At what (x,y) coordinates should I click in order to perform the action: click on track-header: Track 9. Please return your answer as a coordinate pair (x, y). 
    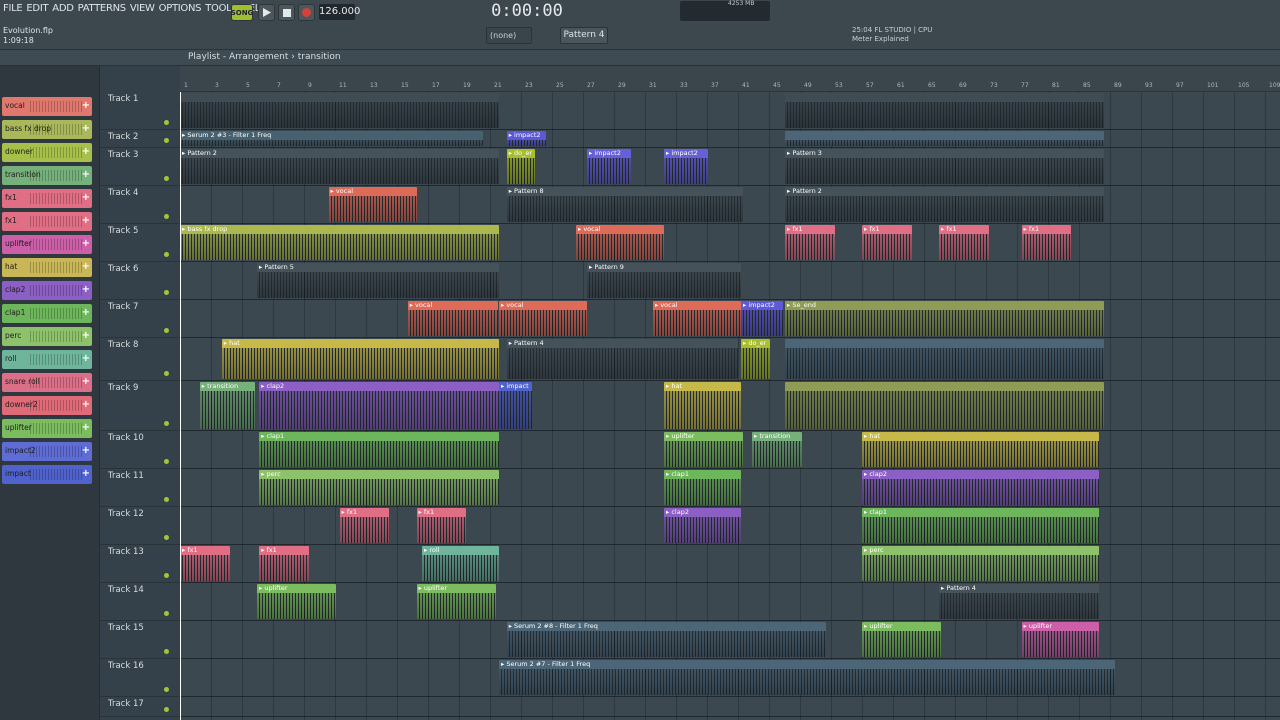
    Looking at the image, I should click on (140, 406).